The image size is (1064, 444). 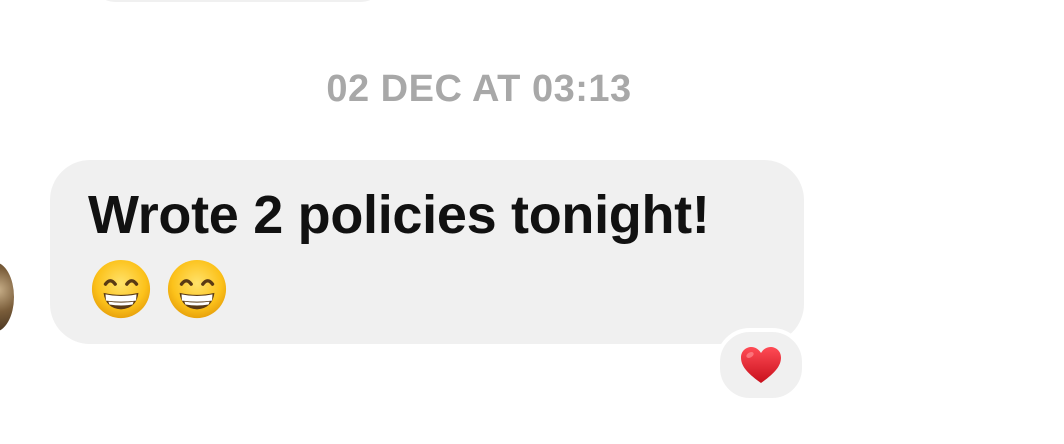 I want to click on reaction-badge, so click(x=761, y=365).